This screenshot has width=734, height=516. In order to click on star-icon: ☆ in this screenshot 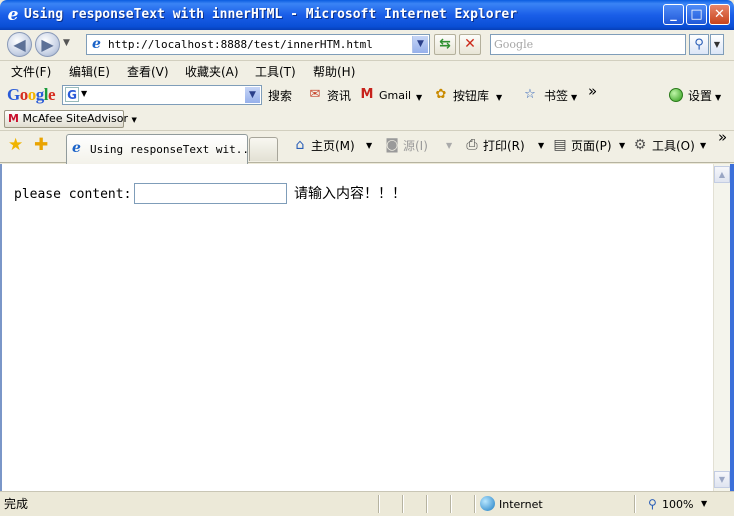, I will do `click(530, 94)`.